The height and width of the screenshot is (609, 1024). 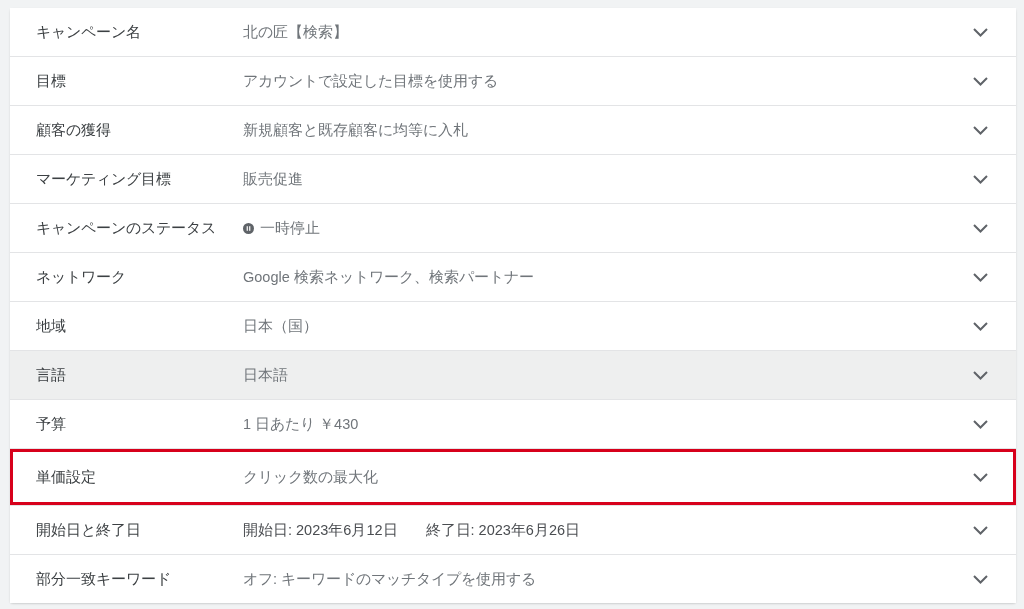 What do you see at coordinates (51, 375) in the screenshot?
I see `setting-label: 言語` at bounding box center [51, 375].